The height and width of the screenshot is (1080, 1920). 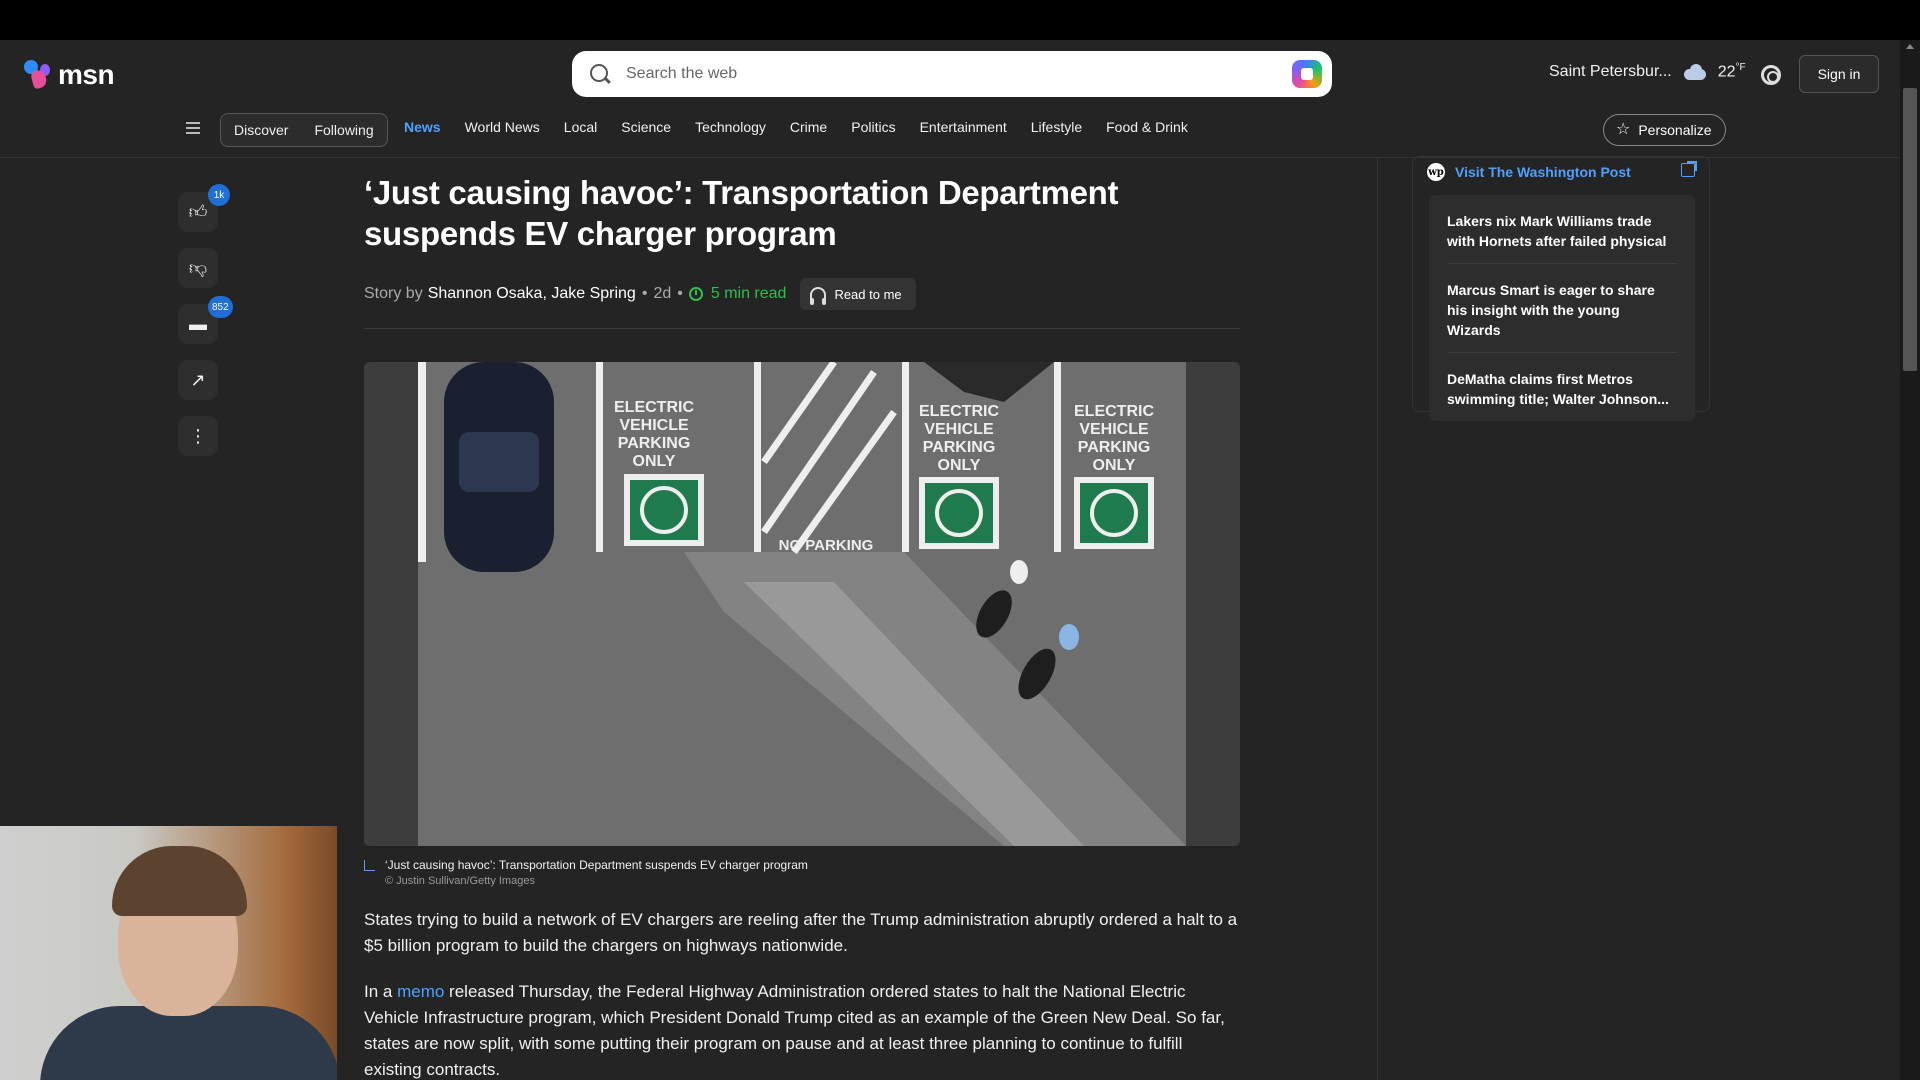 What do you see at coordinates (502, 127) in the screenshot?
I see `nav-item-world-news: World News` at bounding box center [502, 127].